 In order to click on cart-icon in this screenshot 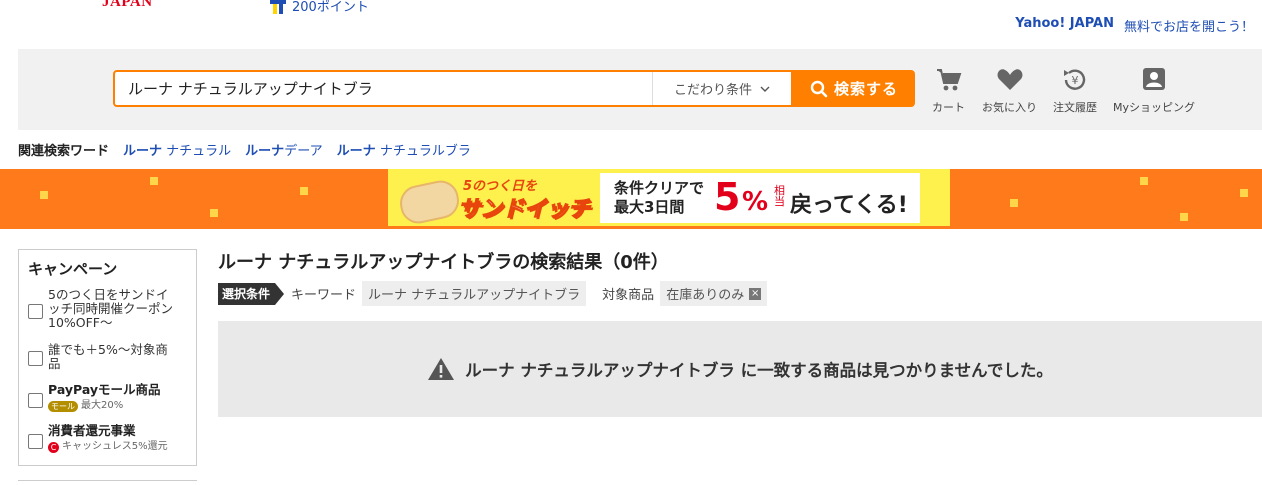, I will do `click(948, 80)`.